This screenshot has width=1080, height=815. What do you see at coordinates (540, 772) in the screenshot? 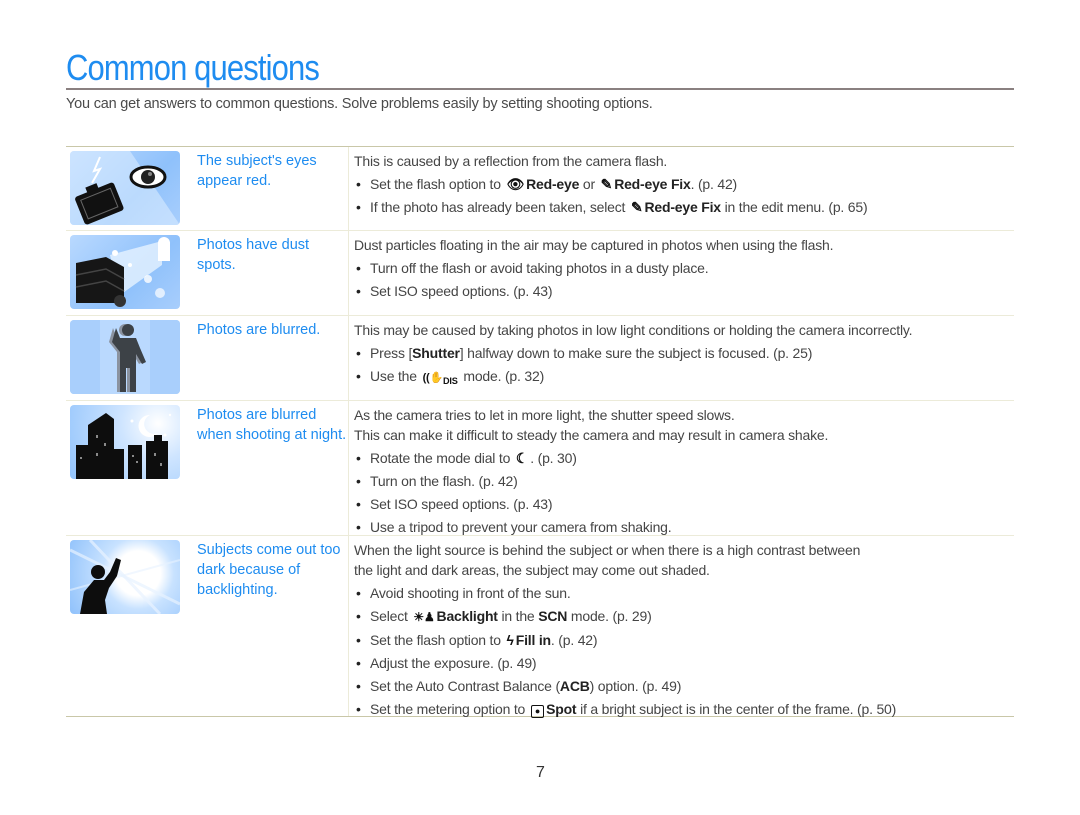
I see `page-number: 7` at bounding box center [540, 772].